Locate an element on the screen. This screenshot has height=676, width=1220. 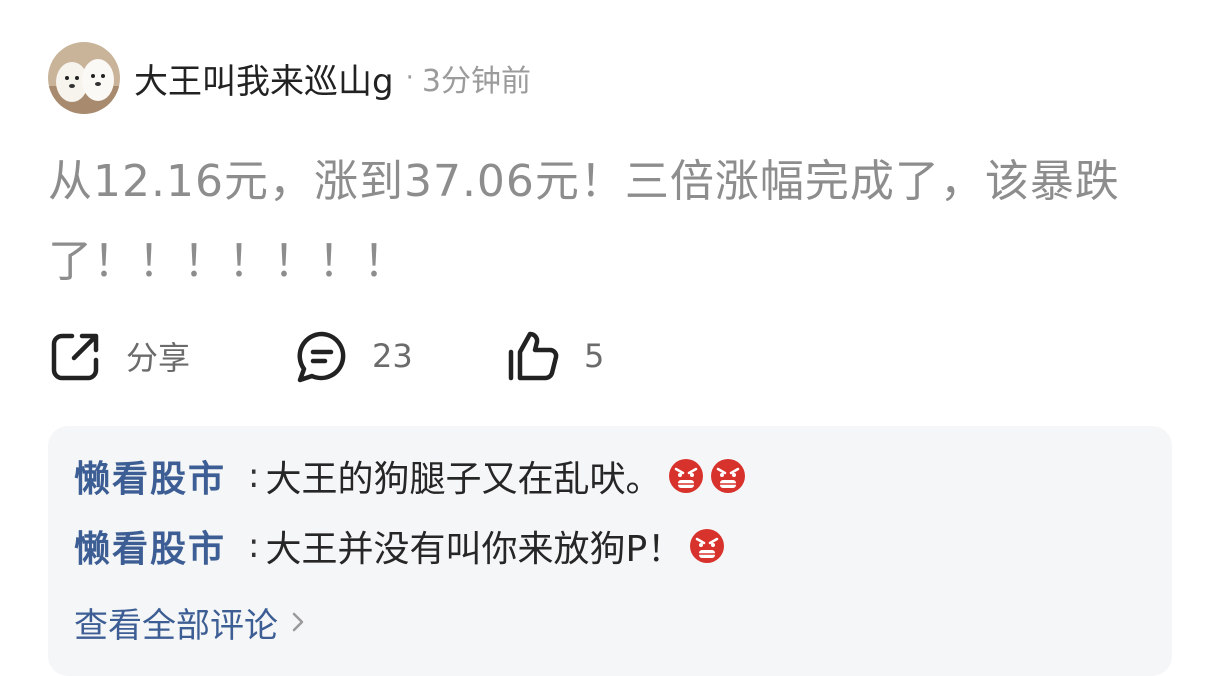
dogs-avatar-image is located at coordinates (84, 78).